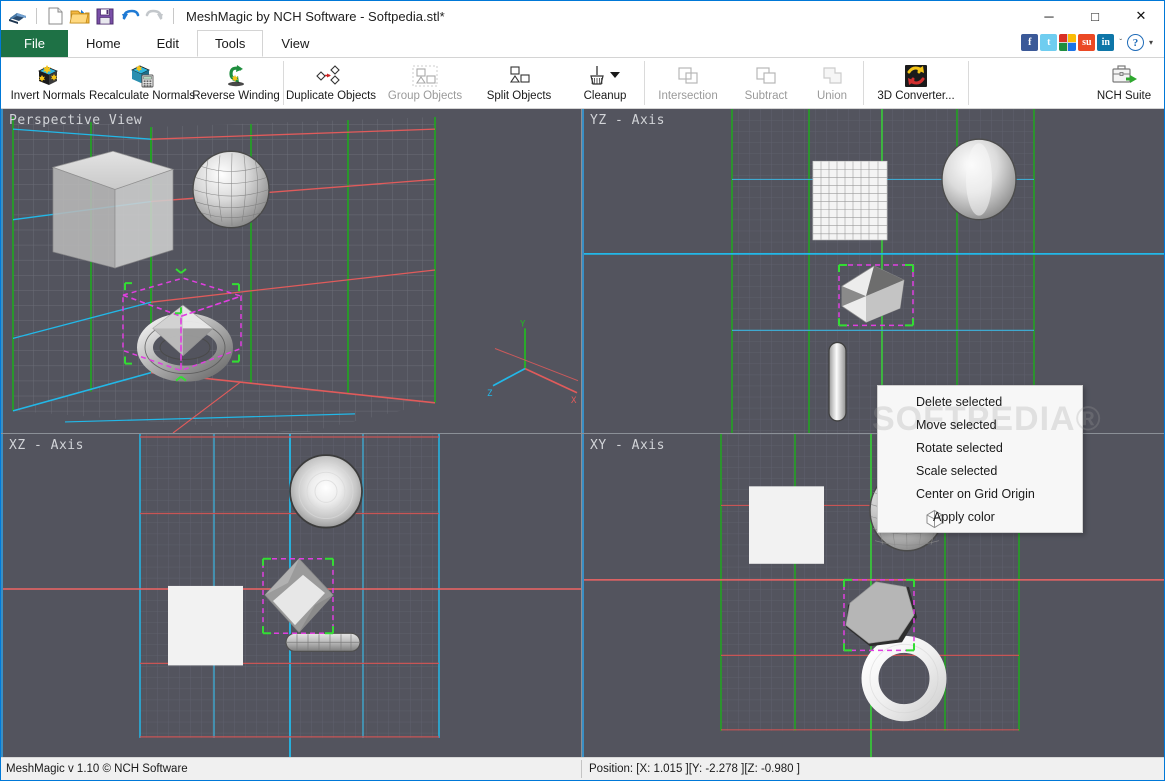 Image resolution: width=1165 pixels, height=781 pixels. What do you see at coordinates (105, 16) in the screenshot?
I see `save-file-icon` at bounding box center [105, 16].